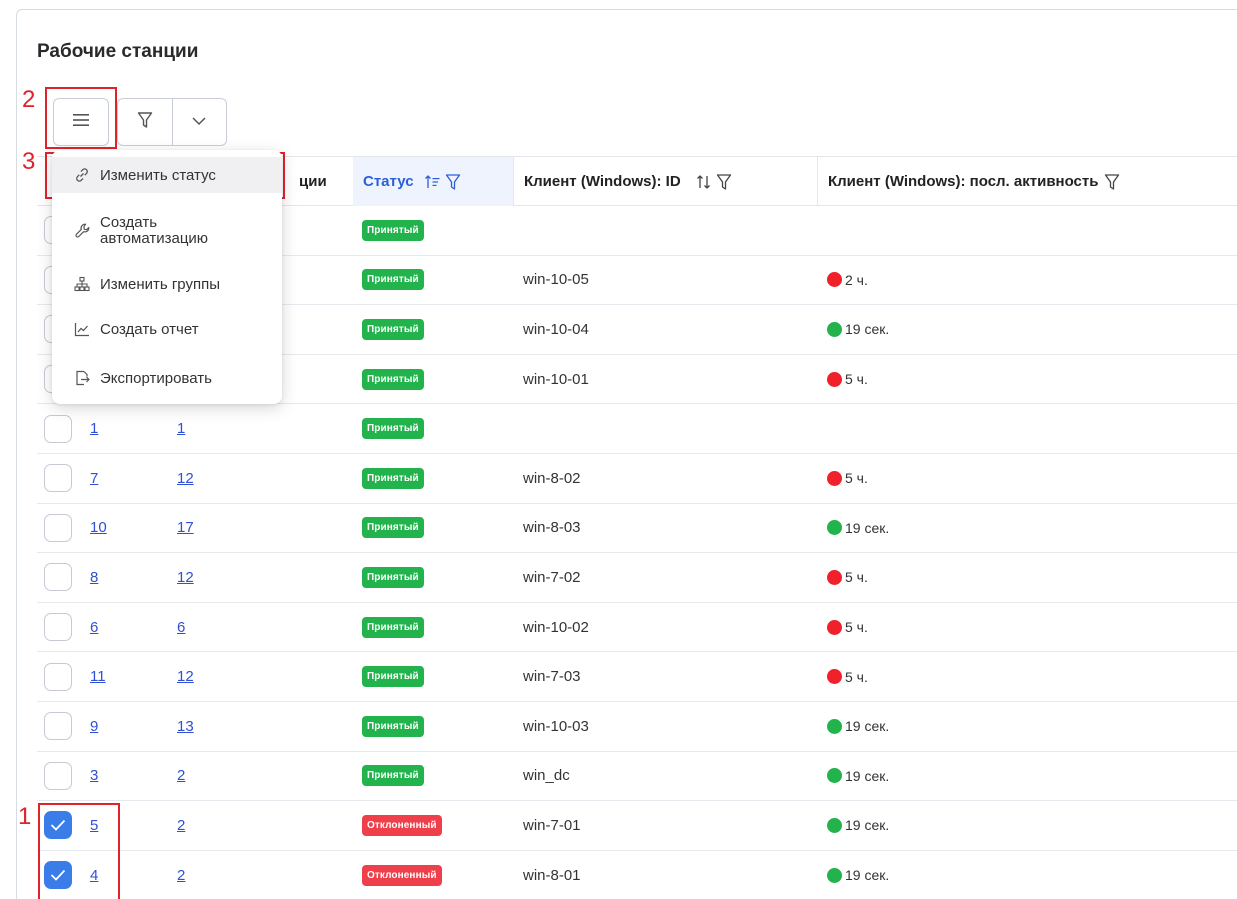 Image resolution: width=1237 pixels, height=899 pixels. I want to click on row-link-a: 6, so click(94, 627).